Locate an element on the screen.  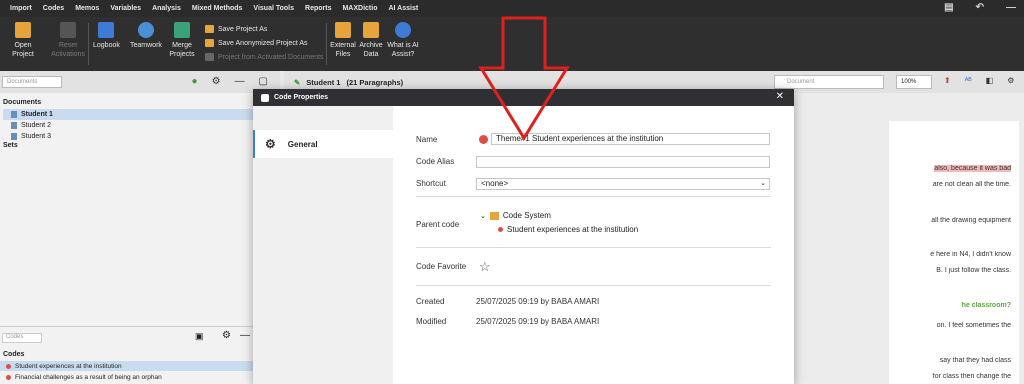
anonymize-icon is located at coordinates (209, 43).